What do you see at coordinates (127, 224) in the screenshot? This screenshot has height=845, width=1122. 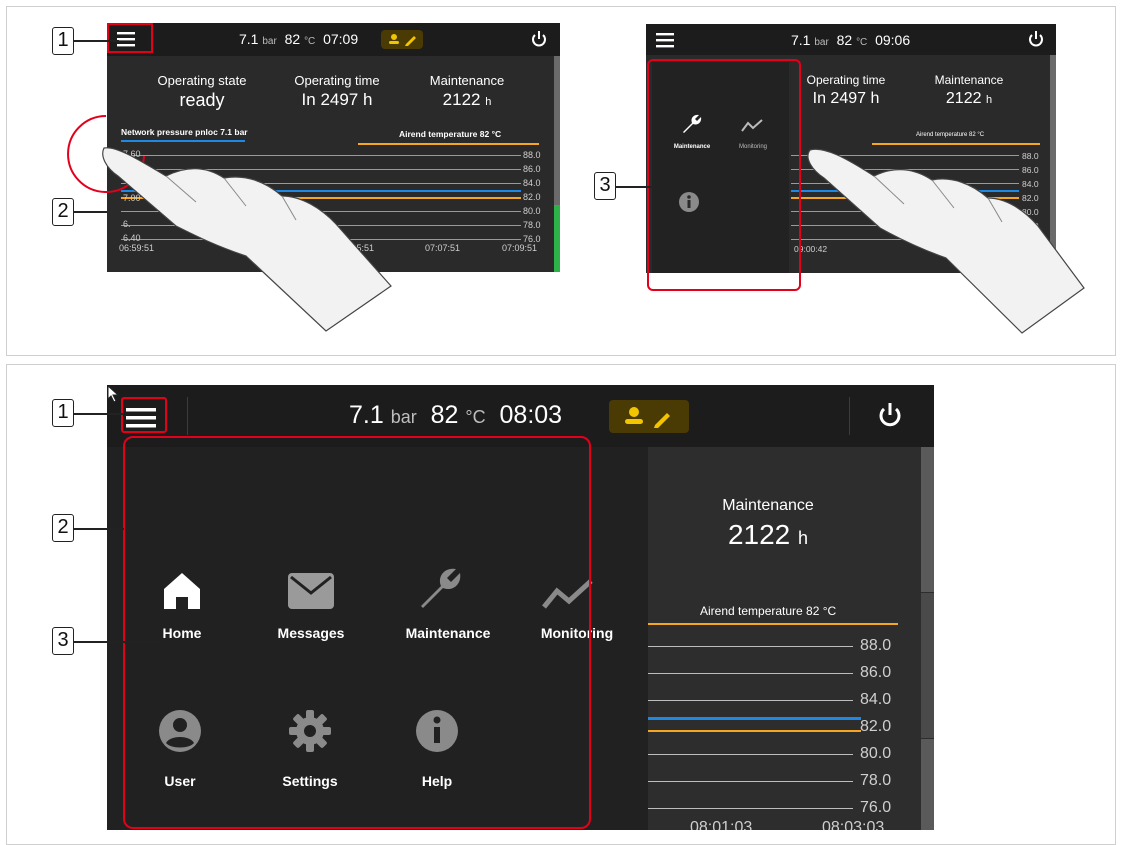 I see `left-tick: 6.` at bounding box center [127, 224].